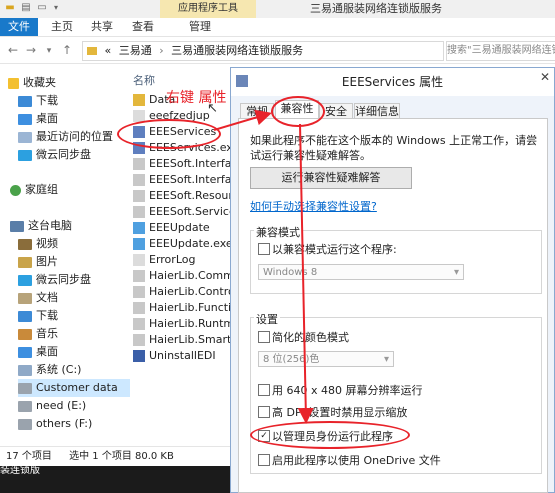 Image resolution: width=555 pixels, height=493 pixels. Describe the element at coordinates (361, 272) in the screenshot. I see `compat-os-select: Windows 8 ▾` at that location.